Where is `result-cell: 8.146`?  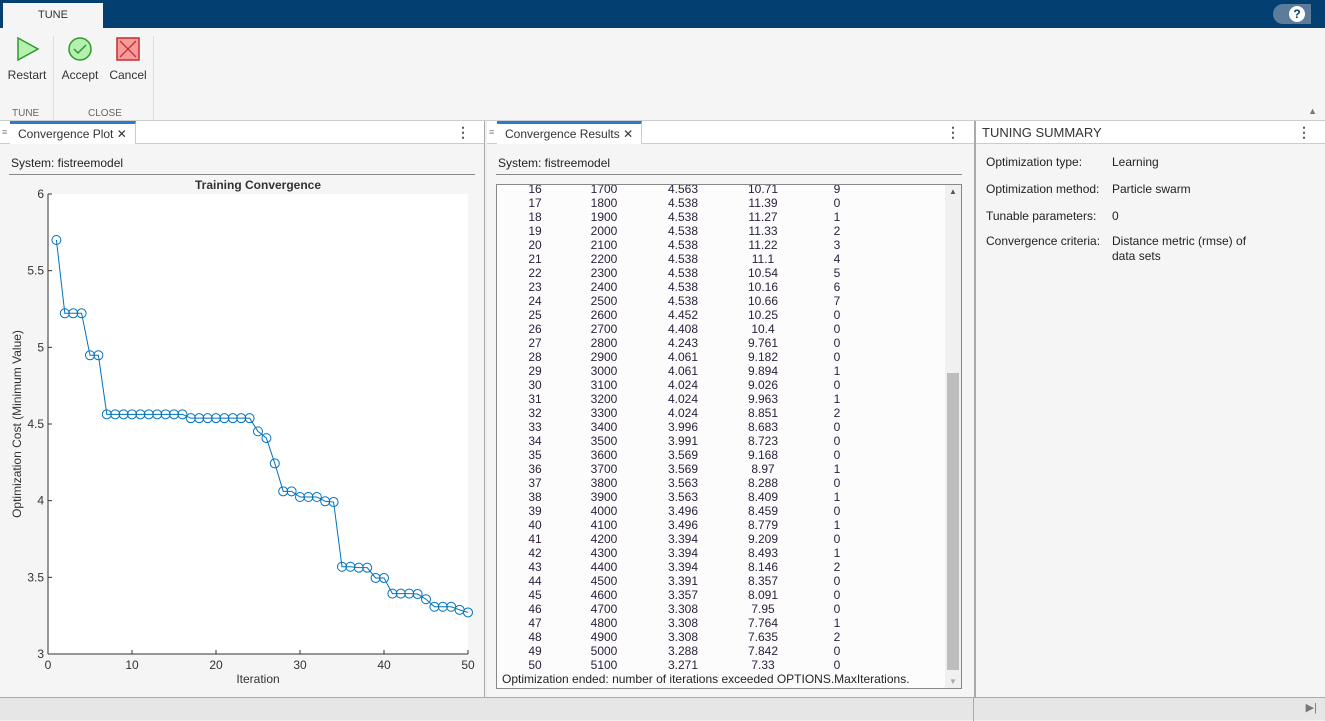
result-cell: 8.146 is located at coordinates (763, 567).